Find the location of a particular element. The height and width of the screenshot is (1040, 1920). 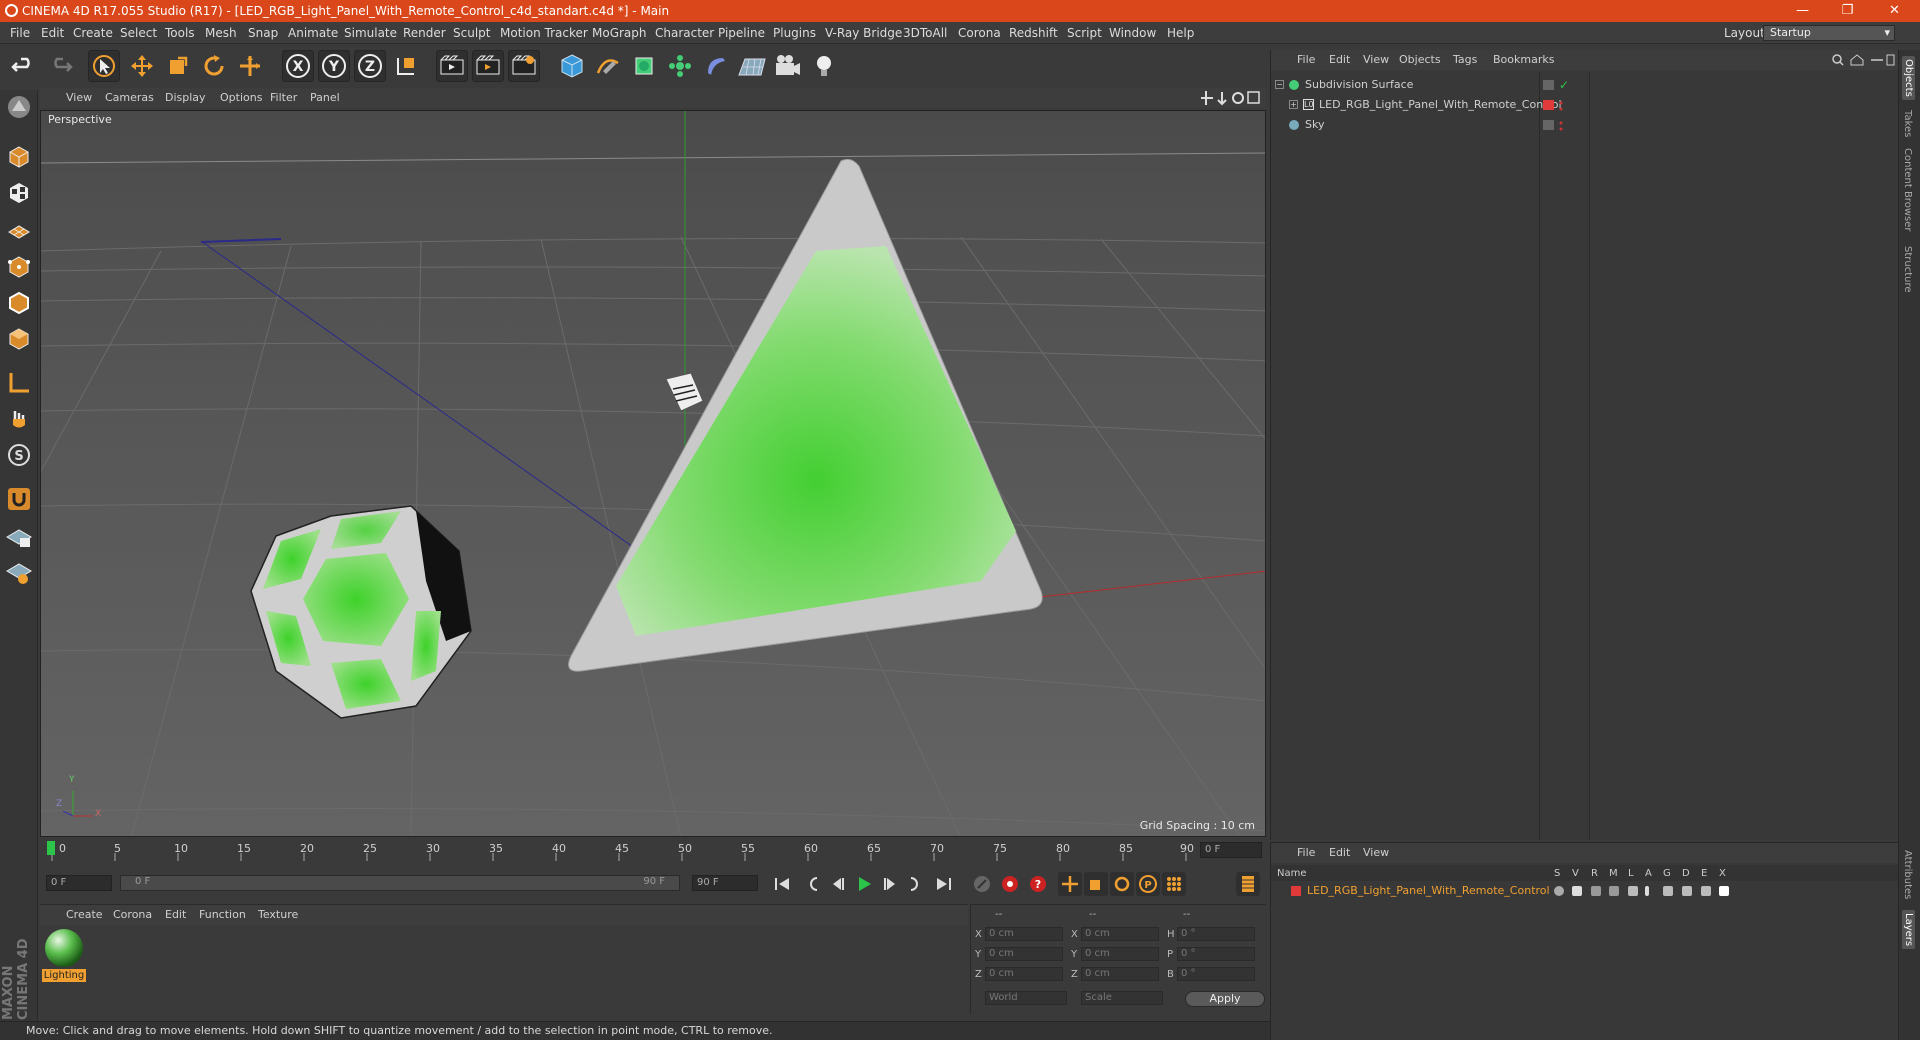

layer-menu-view: View is located at coordinates (1376, 852).